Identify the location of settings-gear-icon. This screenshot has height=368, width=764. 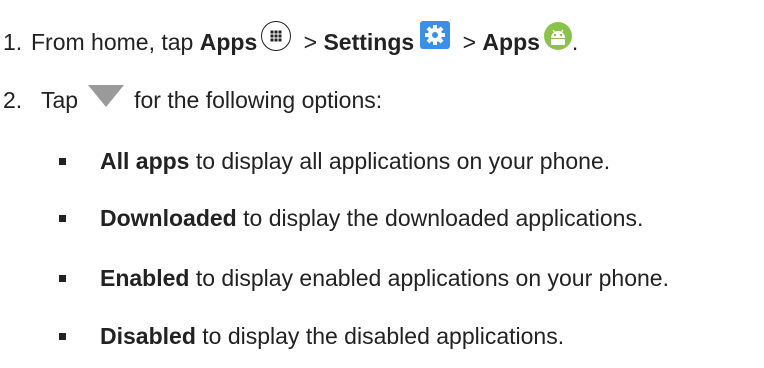
(435, 35).